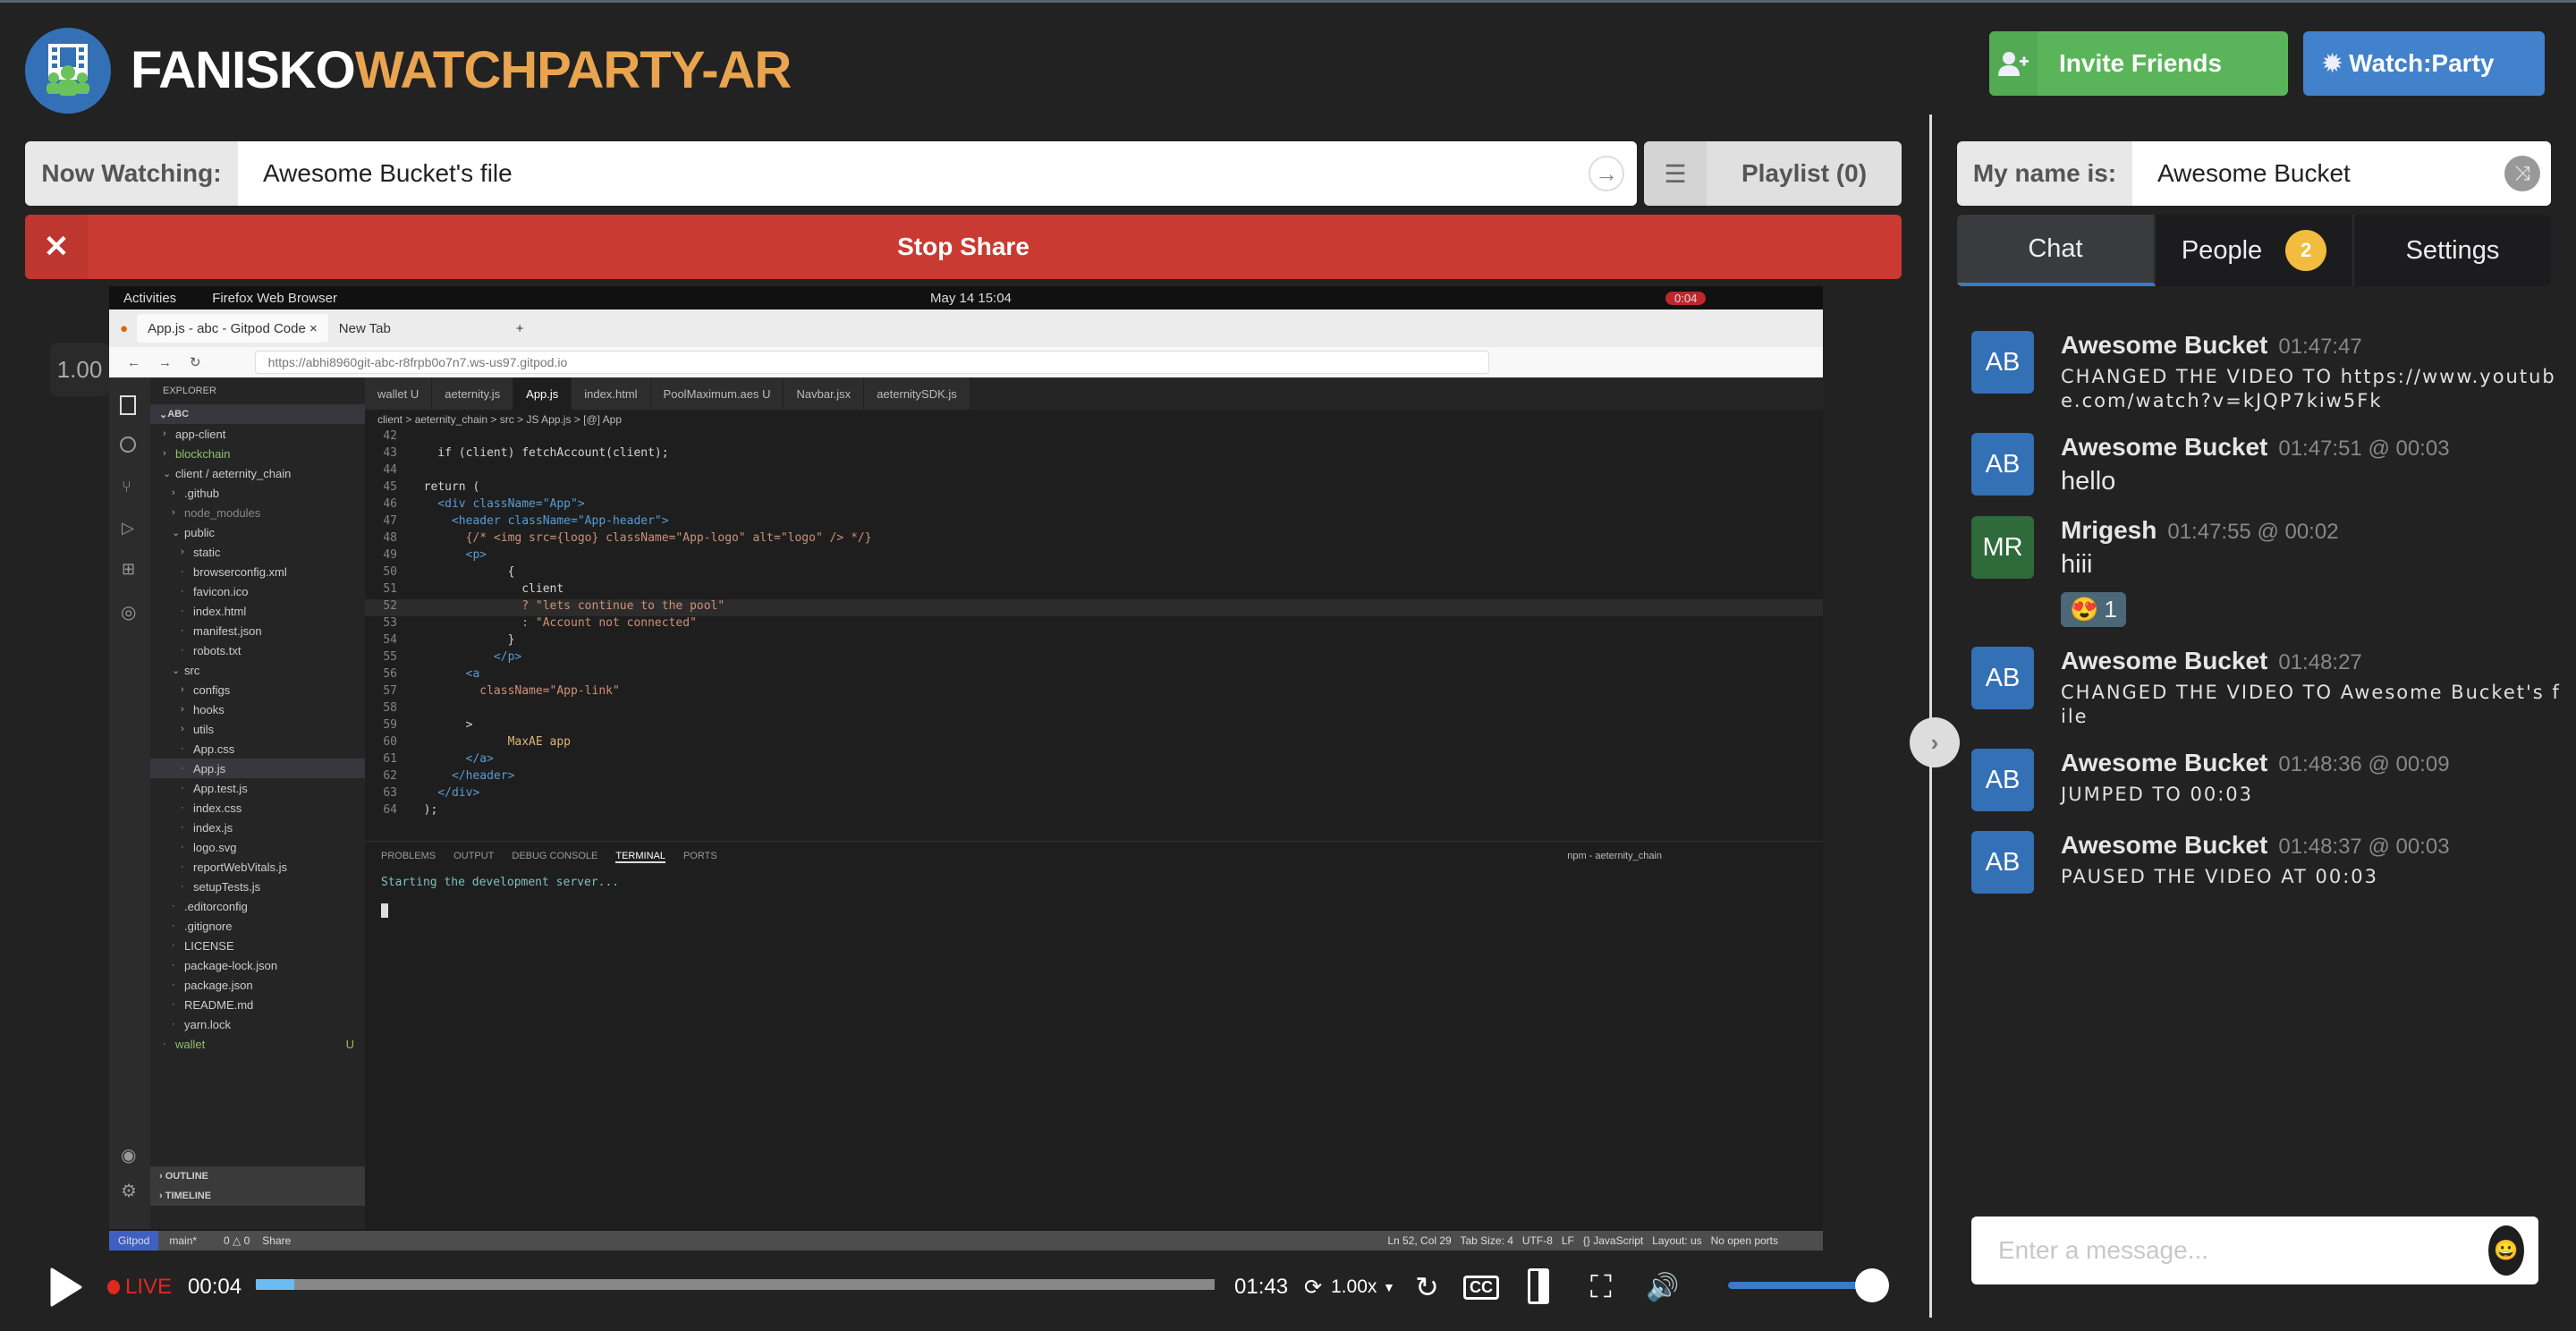 The height and width of the screenshot is (1331, 2576). Describe the element at coordinates (257, 572) in the screenshot. I see `explorer-item: · browserconfig.xml` at that location.